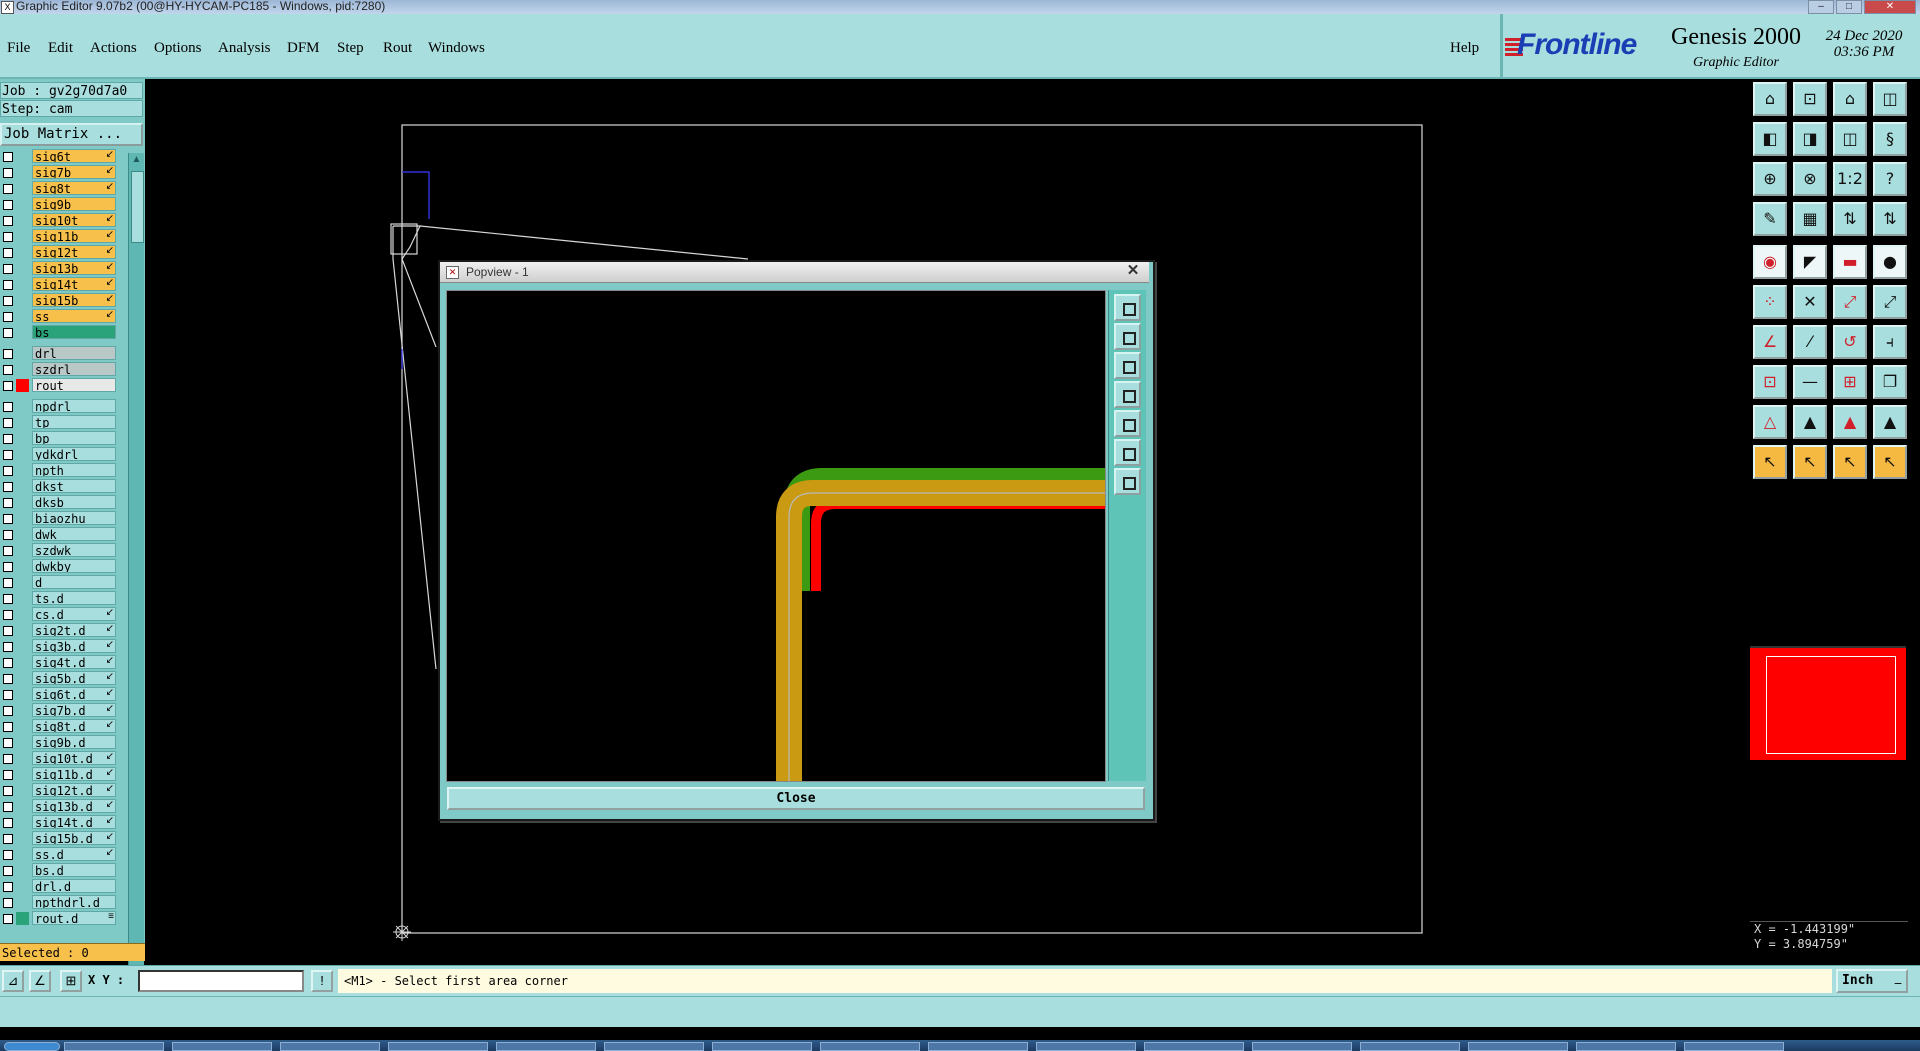 This screenshot has width=1920, height=1051. Describe the element at coordinates (59, 518) in the screenshot. I see `layer-row: biaozhu` at that location.